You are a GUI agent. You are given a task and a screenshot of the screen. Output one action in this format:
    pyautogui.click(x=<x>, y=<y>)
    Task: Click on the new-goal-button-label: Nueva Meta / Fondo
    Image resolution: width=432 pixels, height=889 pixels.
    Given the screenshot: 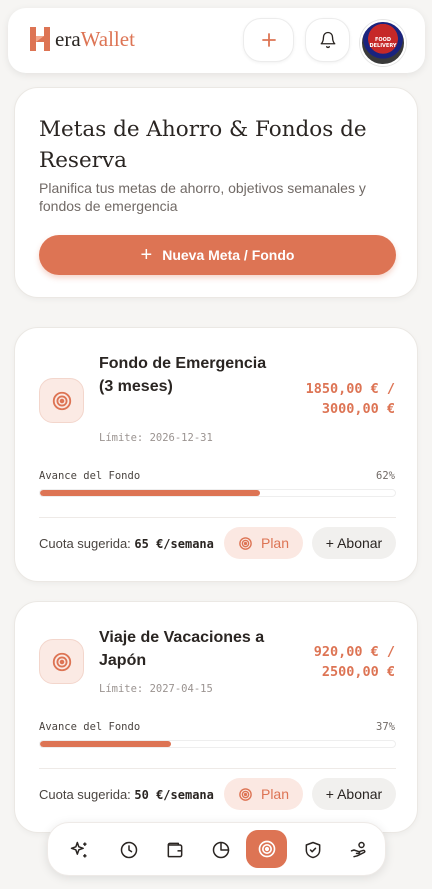 What is the action you would take?
    pyautogui.click(x=228, y=255)
    